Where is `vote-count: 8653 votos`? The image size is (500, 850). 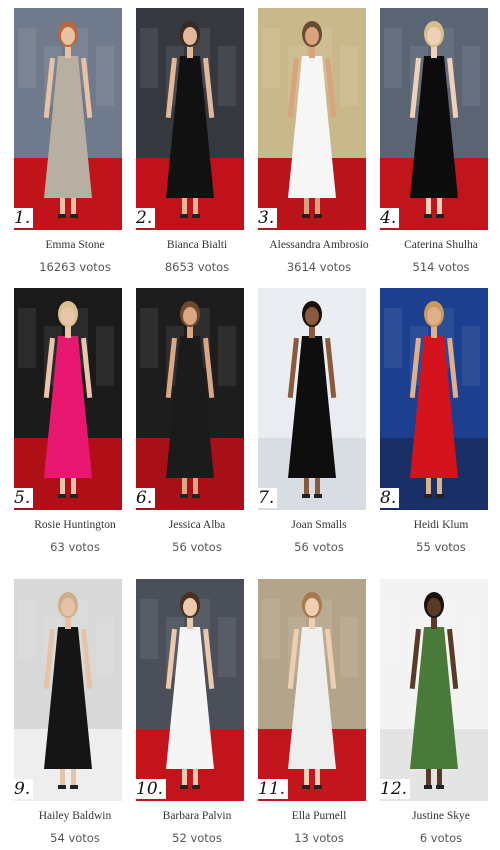 vote-count: 8653 votos is located at coordinates (197, 267).